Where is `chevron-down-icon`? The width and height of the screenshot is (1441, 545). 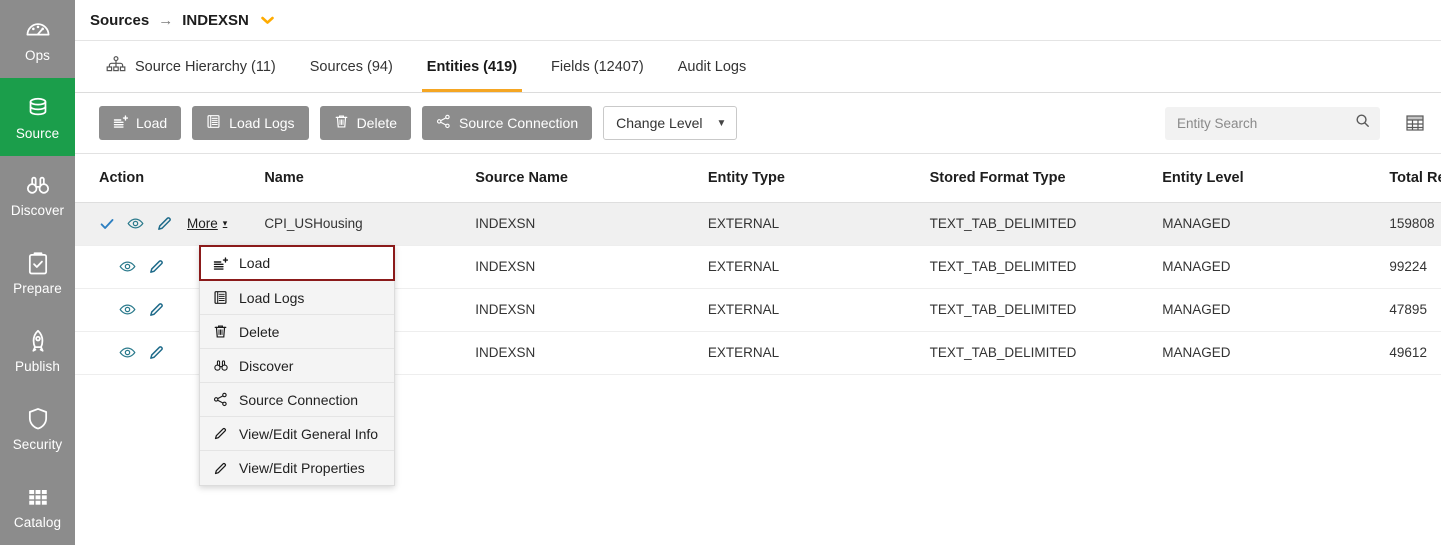 chevron-down-icon is located at coordinates (267, 20).